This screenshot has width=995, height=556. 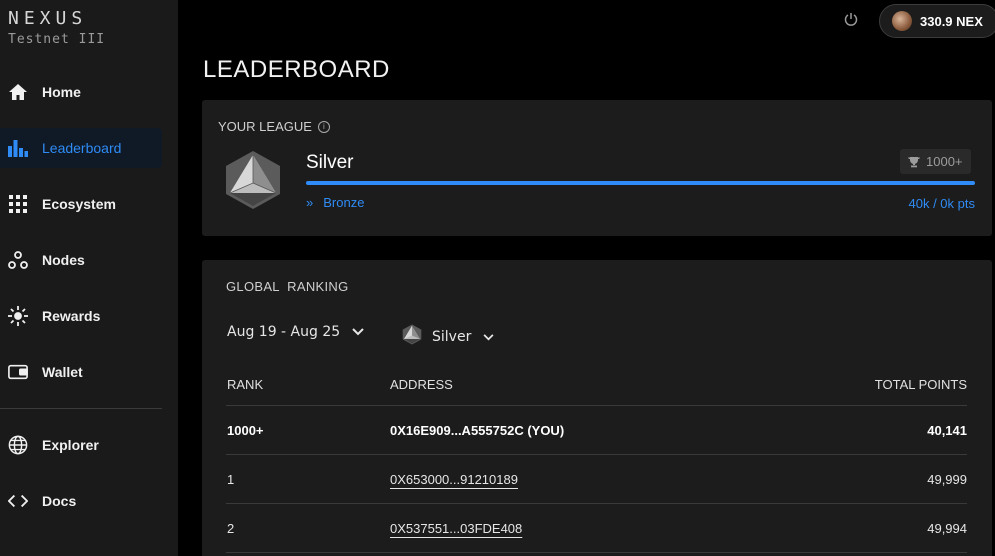 What do you see at coordinates (18, 148) in the screenshot?
I see `bar-chart-icon` at bounding box center [18, 148].